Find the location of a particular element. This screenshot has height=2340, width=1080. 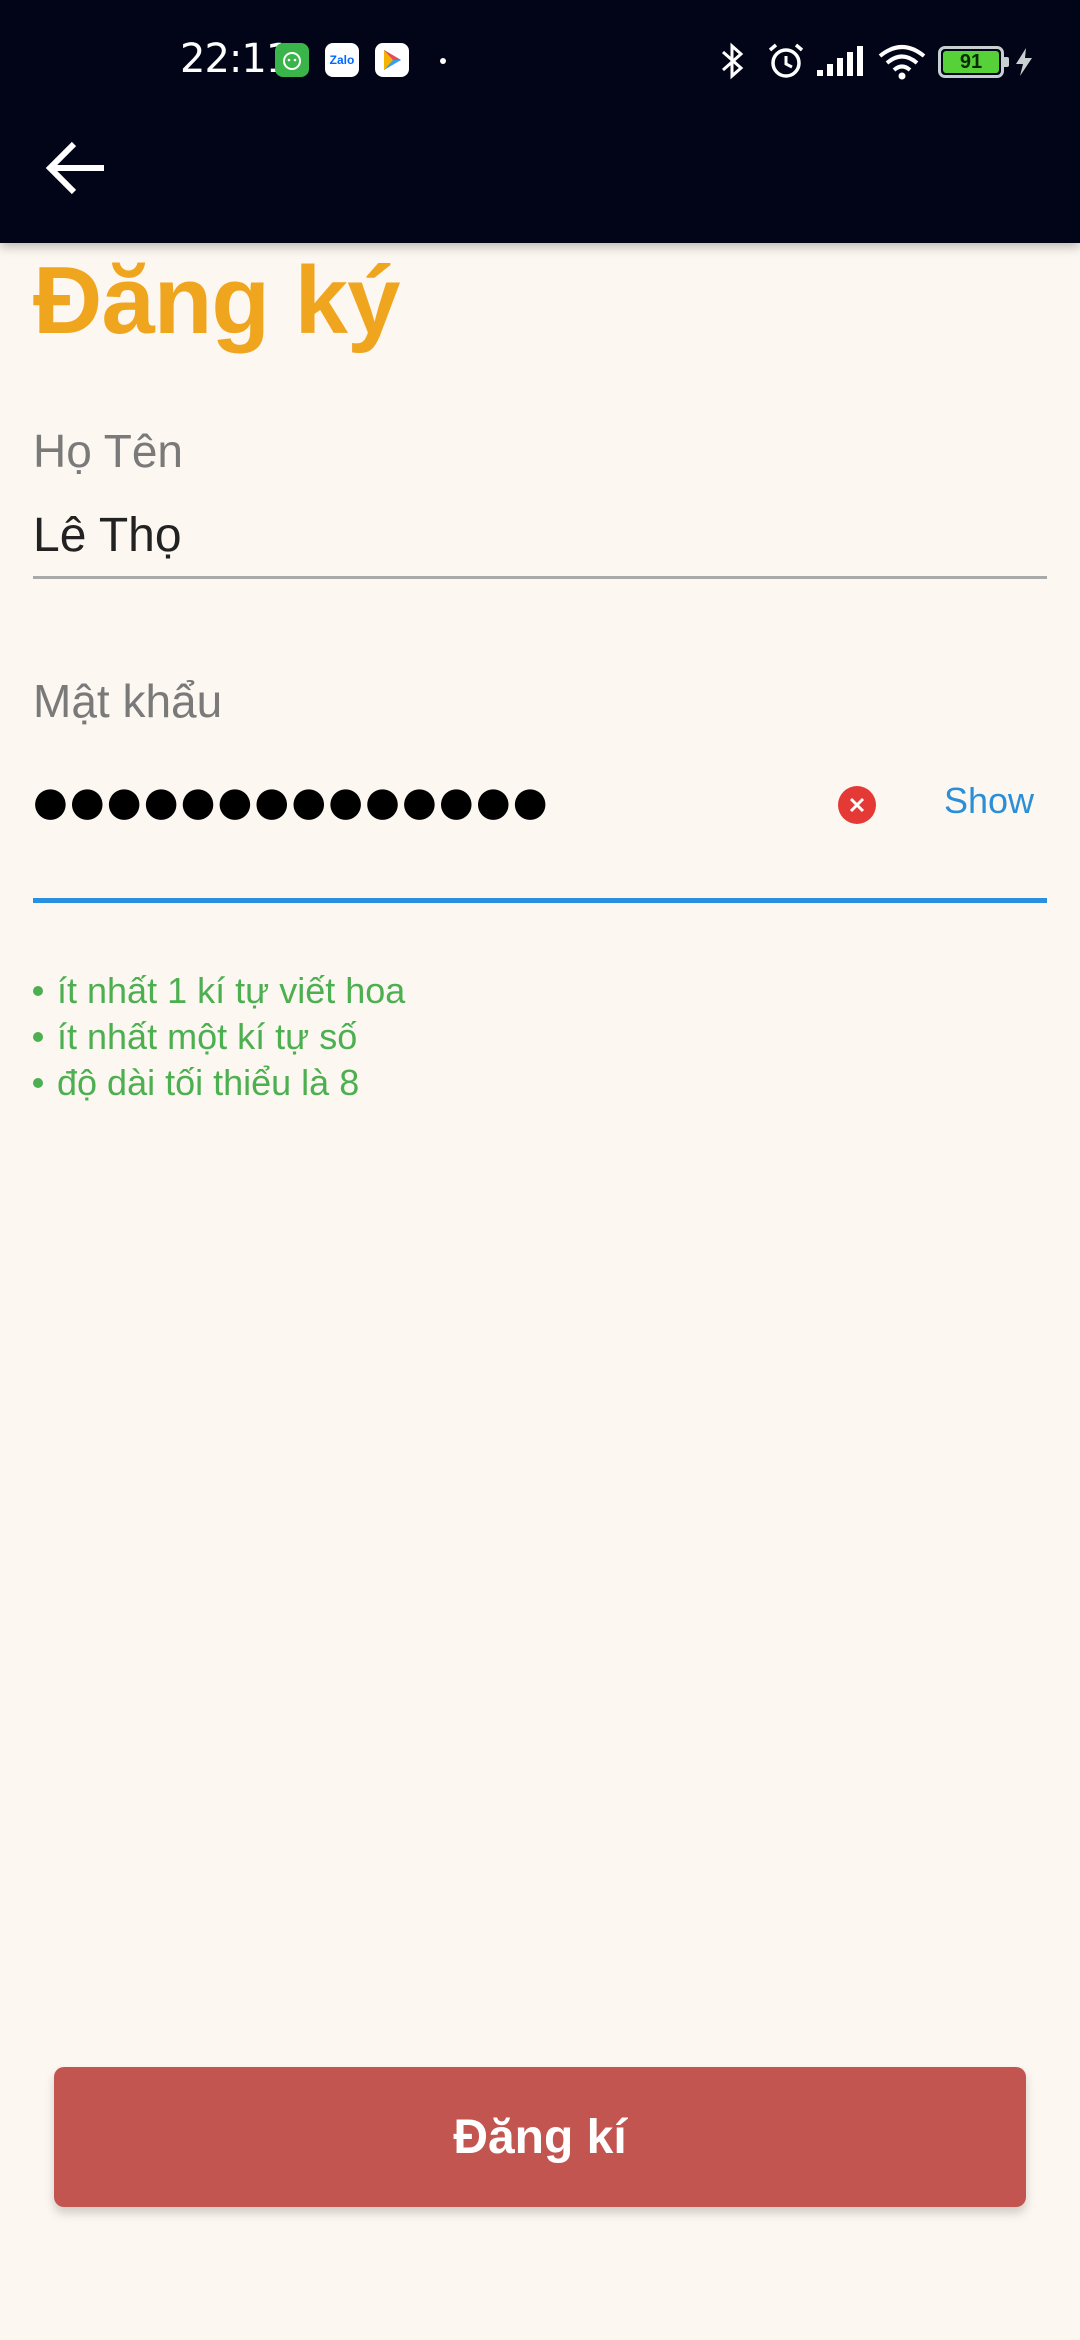

rule-item: ít nhất một kí tự số is located at coordinates (219, 1037).